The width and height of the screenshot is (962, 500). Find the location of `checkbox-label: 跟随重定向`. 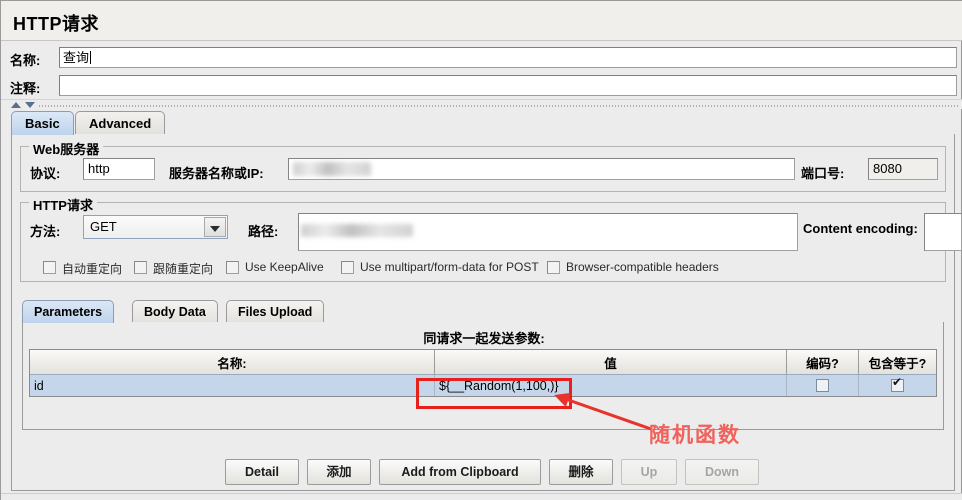

checkbox-label: 跟随重定向 is located at coordinates (183, 269).